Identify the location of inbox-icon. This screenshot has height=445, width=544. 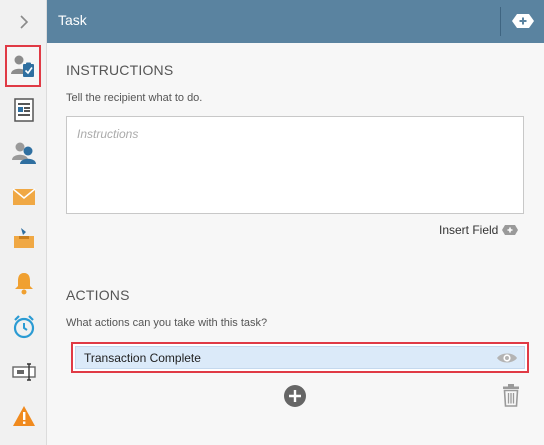
(23, 238).